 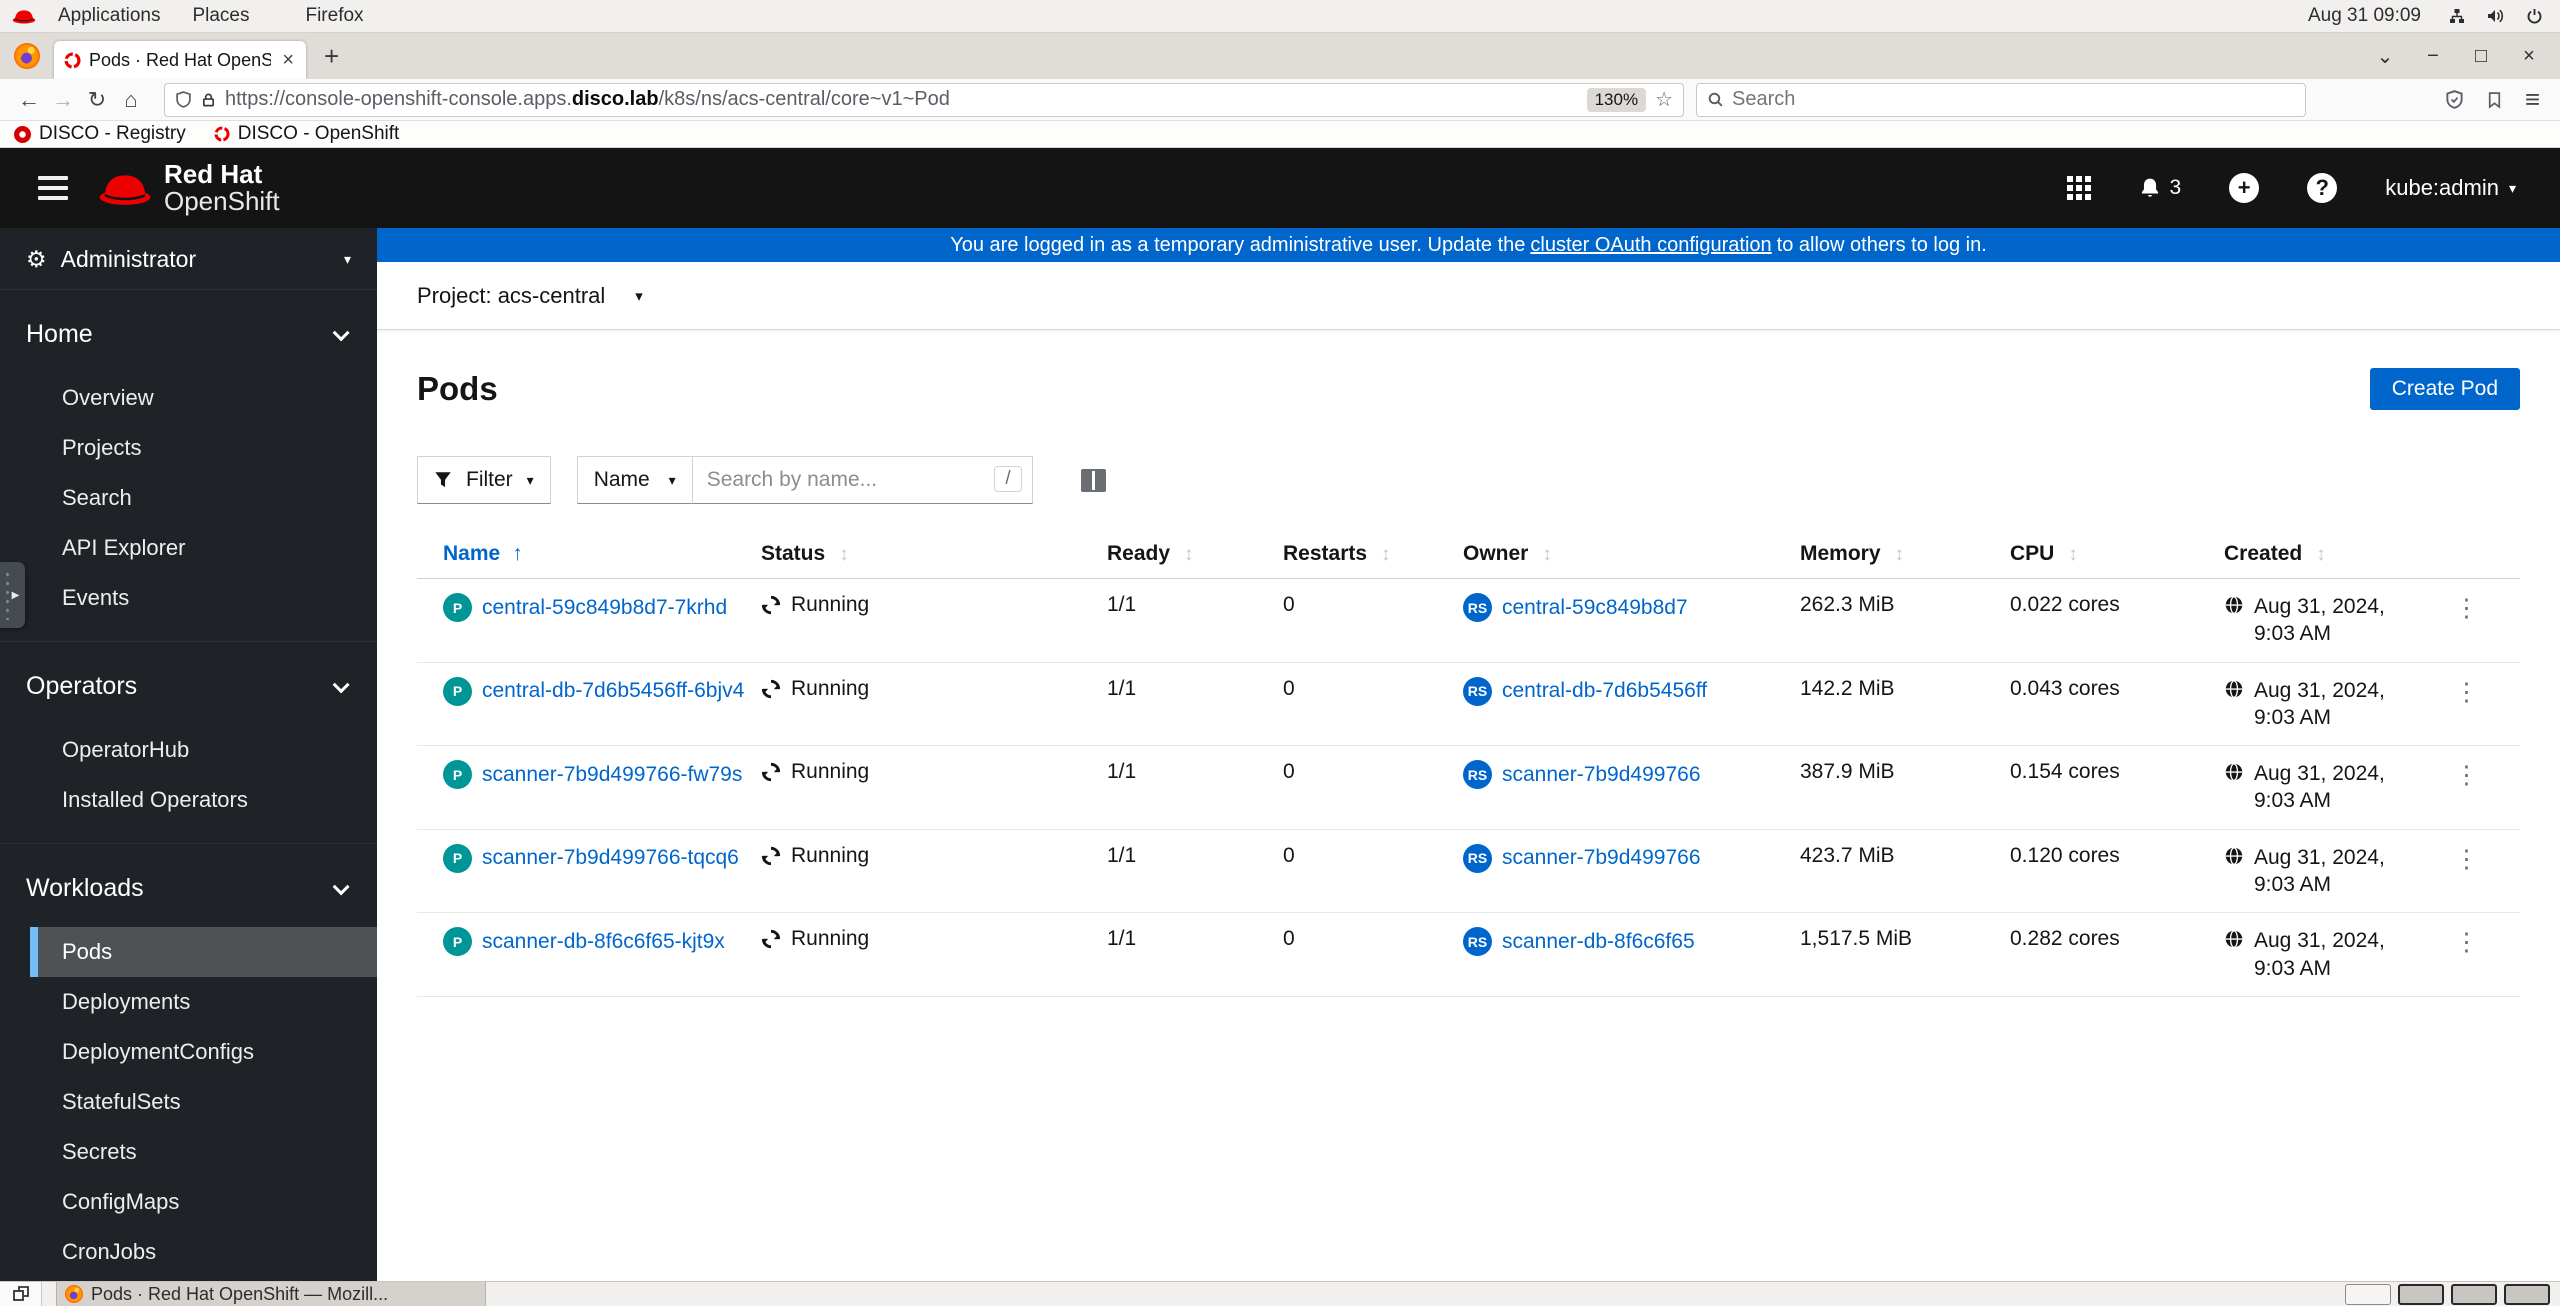 I want to click on sidebar-item-deploymentconfigs: DeploymentConfigs, so click(x=203, y=1052).